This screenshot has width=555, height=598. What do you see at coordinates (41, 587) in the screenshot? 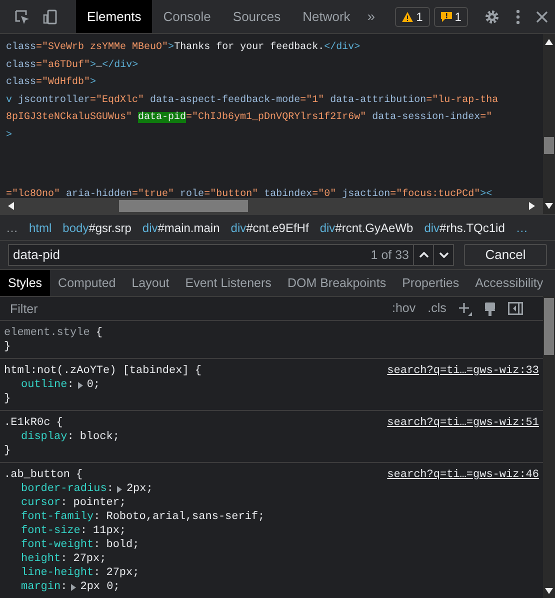
I see `css-property: margin` at bounding box center [41, 587].